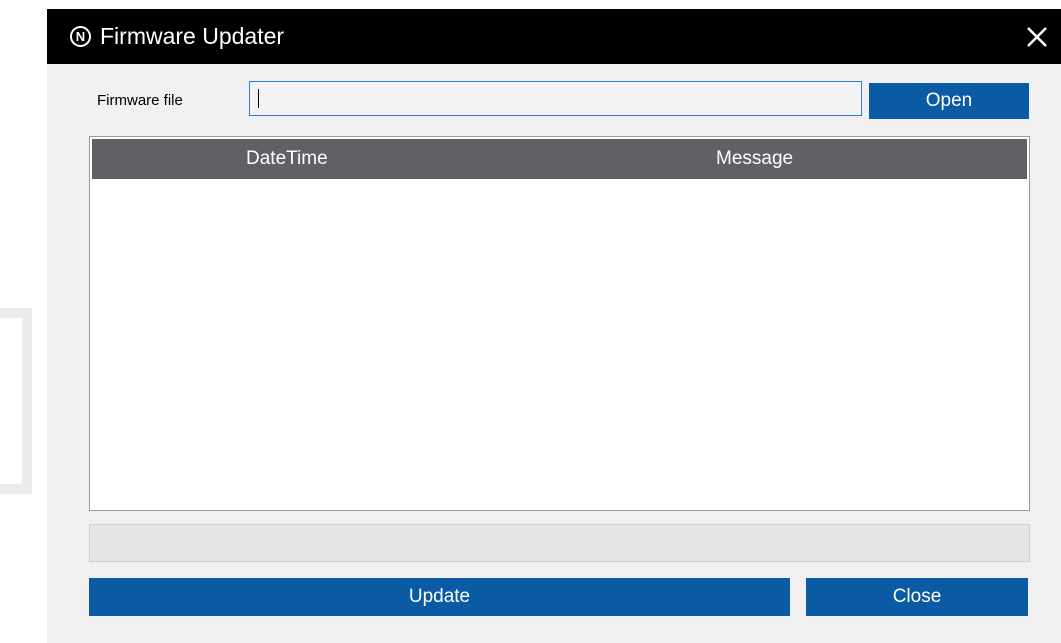  I want to click on background-bracket-shape, so click(16, 401).